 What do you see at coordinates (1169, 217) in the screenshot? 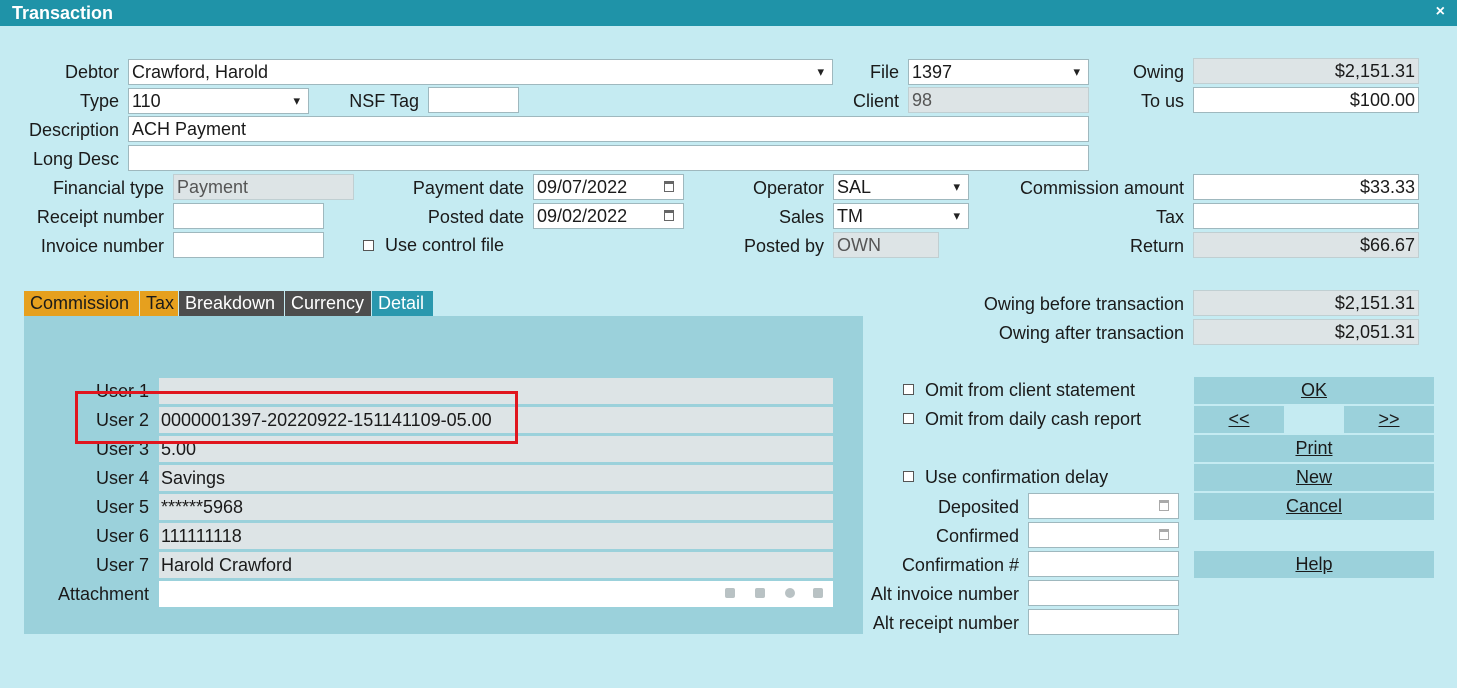
I see `tax-label: Tax` at bounding box center [1169, 217].